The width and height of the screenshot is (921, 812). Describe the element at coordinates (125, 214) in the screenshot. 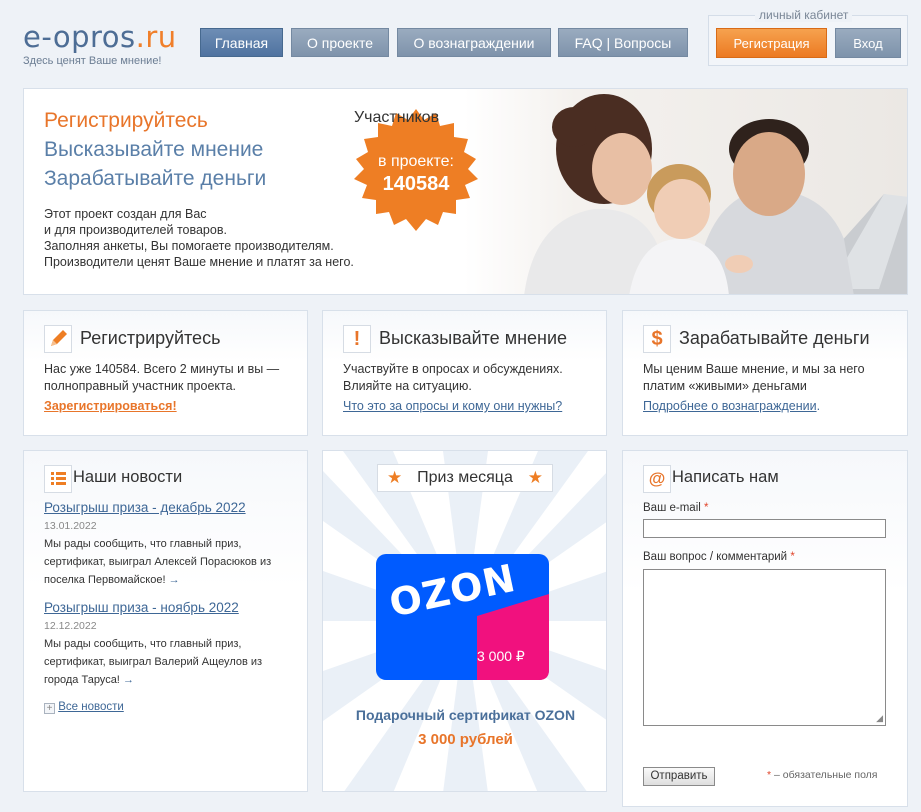

I see `hero-desc-line: Этот проект создан для Вас` at that location.